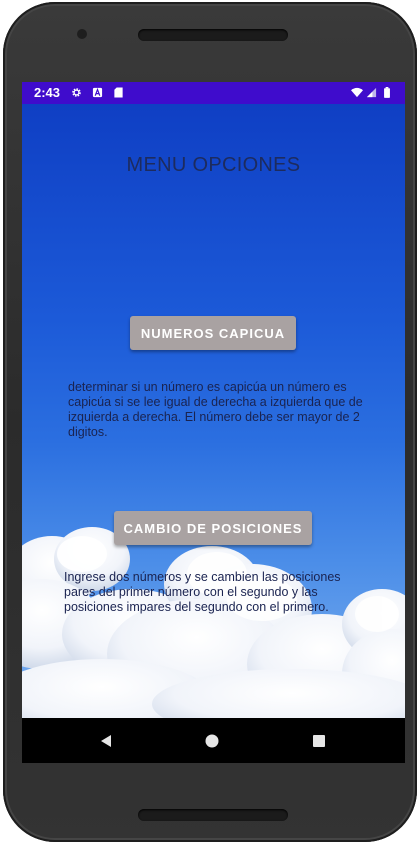 The height and width of the screenshot is (844, 420). Describe the element at coordinates (213, 528) in the screenshot. I see `cambio-de-posiciones-button: CAMBIO DE POSICIONES` at that location.